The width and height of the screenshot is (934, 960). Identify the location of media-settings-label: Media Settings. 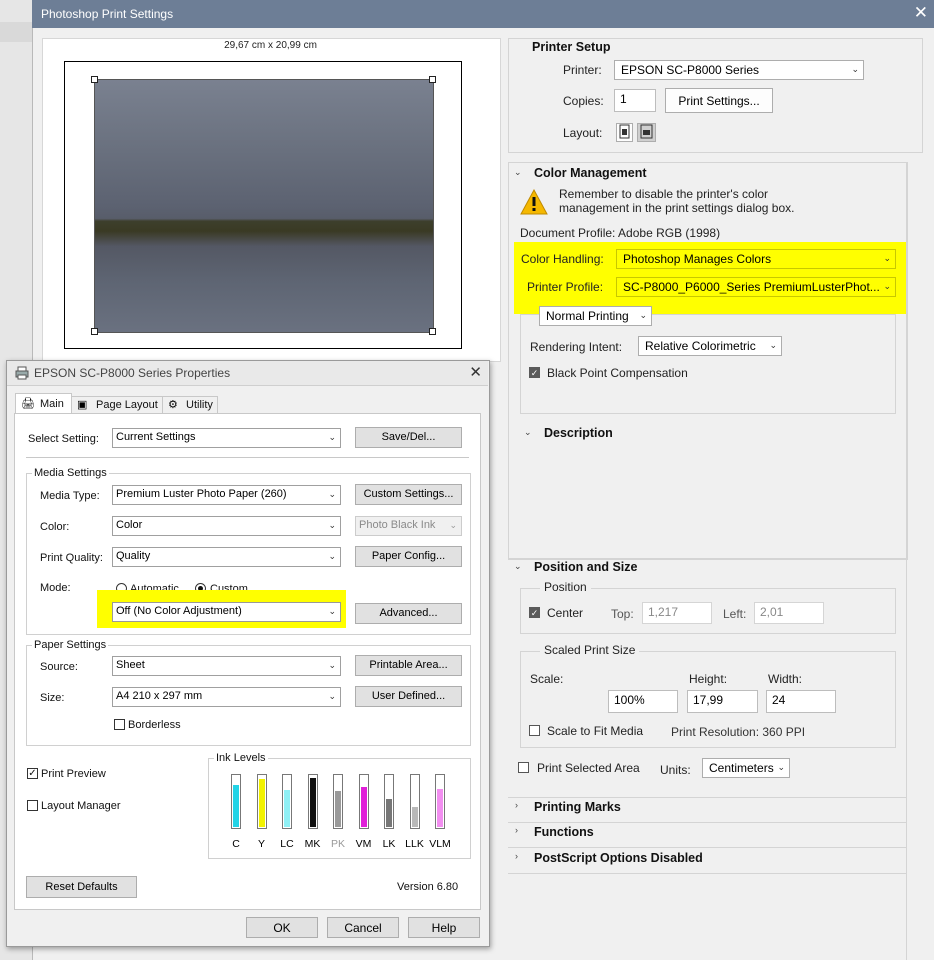
(70, 473).